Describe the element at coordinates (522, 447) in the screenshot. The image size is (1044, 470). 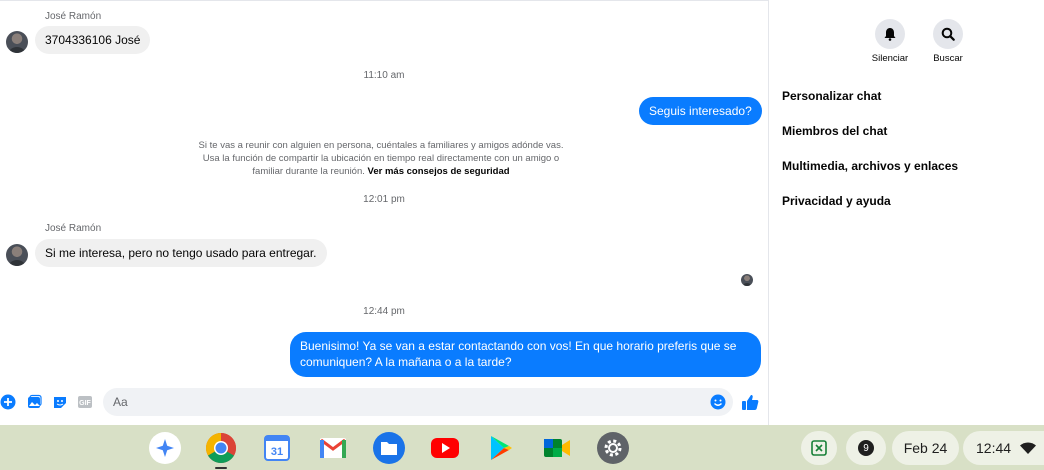
I see `shelf: 31 9 Feb 24 12:44` at that location.